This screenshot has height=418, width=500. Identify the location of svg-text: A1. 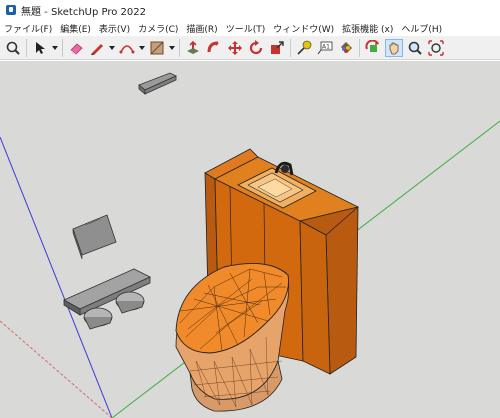
(326, 46).